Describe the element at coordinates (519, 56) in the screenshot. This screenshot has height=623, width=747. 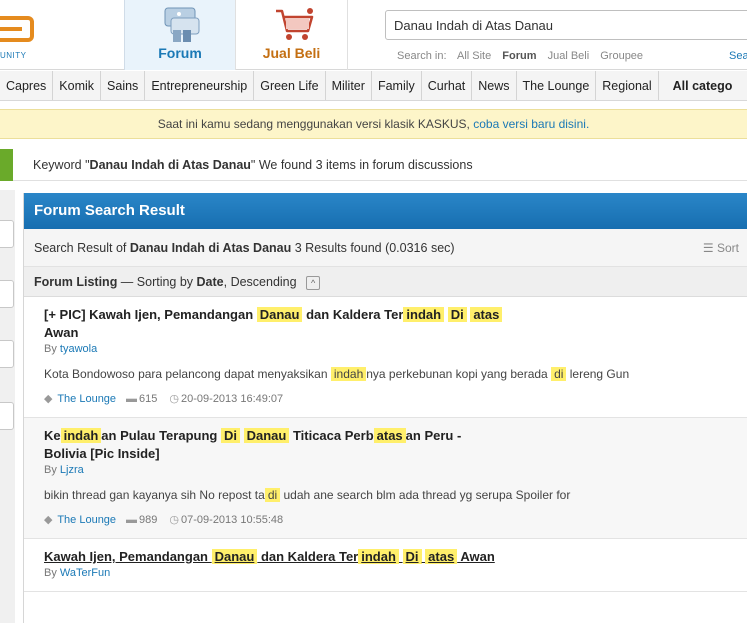
I see `search-option-forum: Forum` at that location.